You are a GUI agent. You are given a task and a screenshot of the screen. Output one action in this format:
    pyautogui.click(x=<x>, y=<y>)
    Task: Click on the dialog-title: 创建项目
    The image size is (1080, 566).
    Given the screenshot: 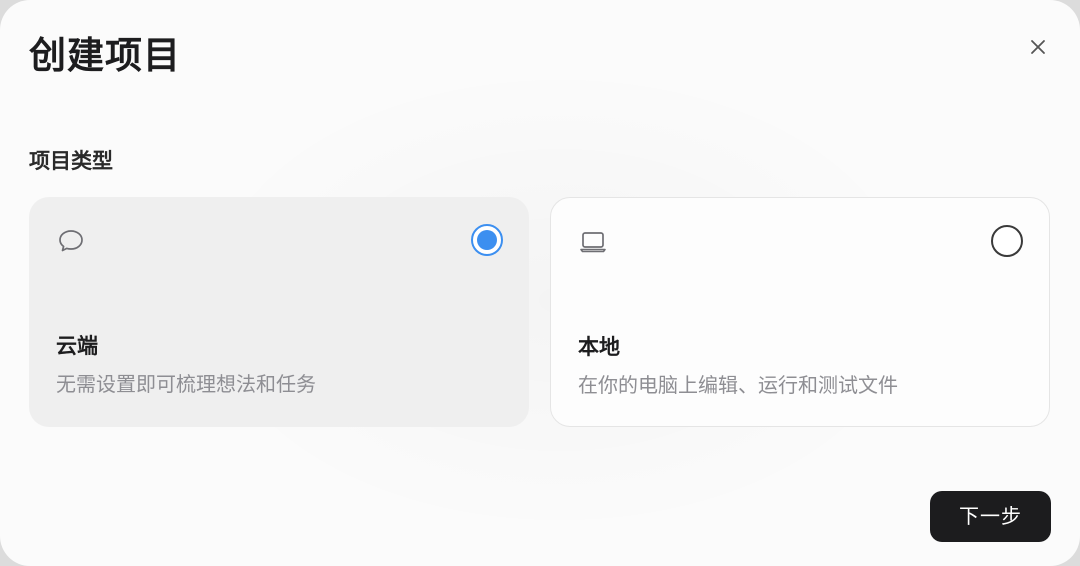 What is the action you would take?
    pyautogui.click(x=105, y=55)
    